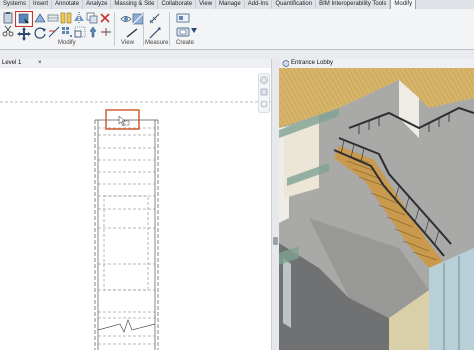 The width and height of the screenshot is (474, 350). I want to click on scroll-thumb, so click(275, 241).